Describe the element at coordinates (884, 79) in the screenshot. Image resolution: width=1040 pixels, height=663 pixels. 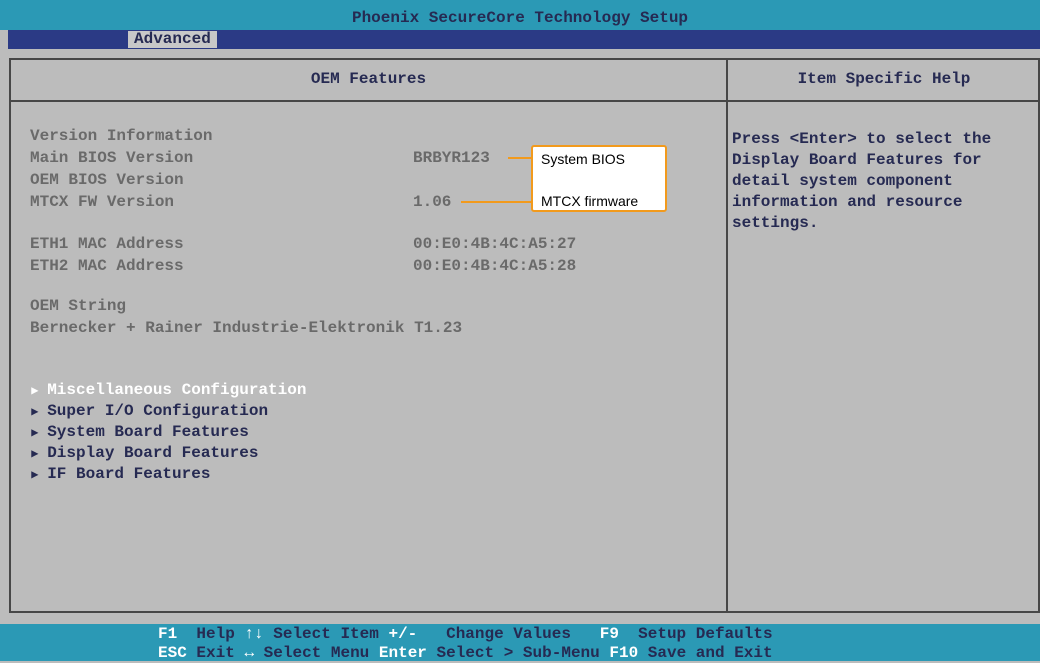
I see `help-title: Item Specific Help` at that location.